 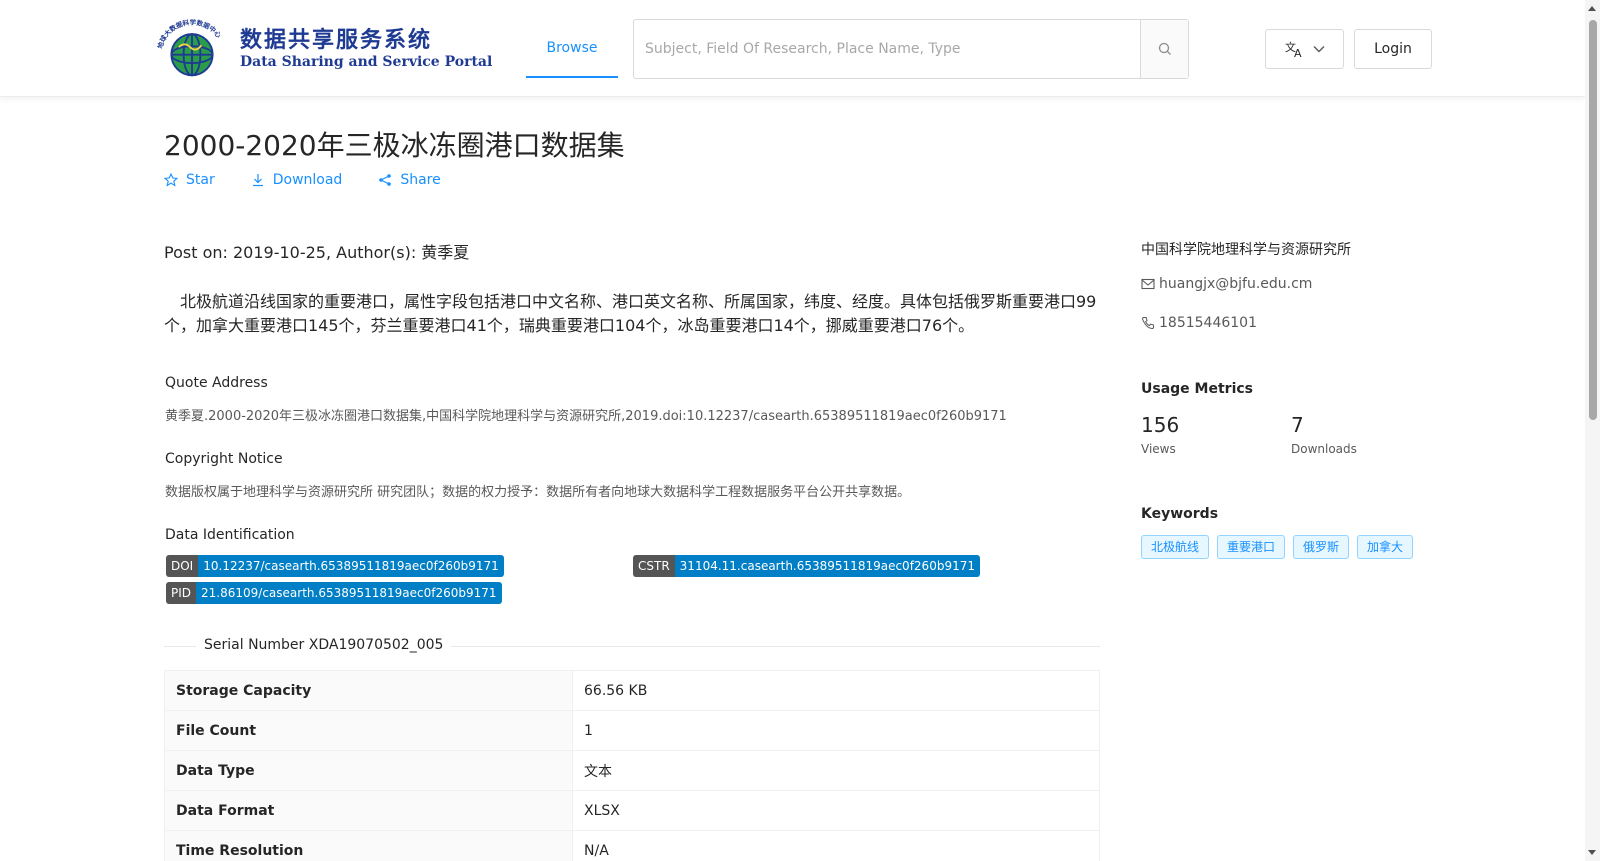 What do you see at coordinates (307, 180) in the screenshot?
I see `download-label: Download` at bounding box center [307, 180].